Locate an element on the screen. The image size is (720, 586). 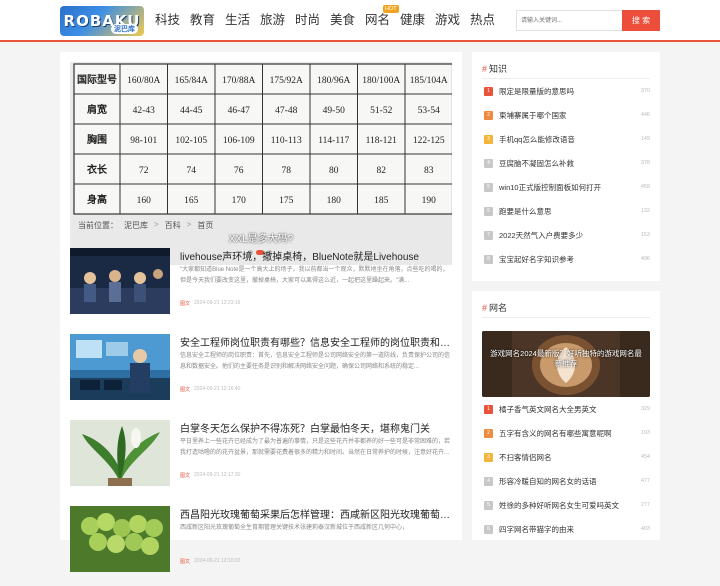
list-item: 3 手机qq怎么能修改语音 149 is located at coordinates (567, 139).